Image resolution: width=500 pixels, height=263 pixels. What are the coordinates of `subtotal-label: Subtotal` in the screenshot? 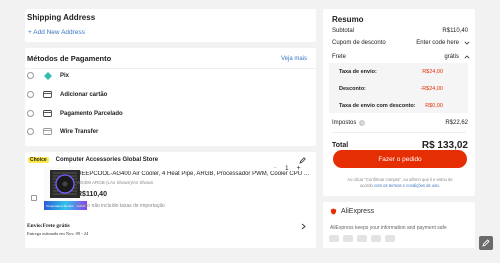 It's located at (343, 31).